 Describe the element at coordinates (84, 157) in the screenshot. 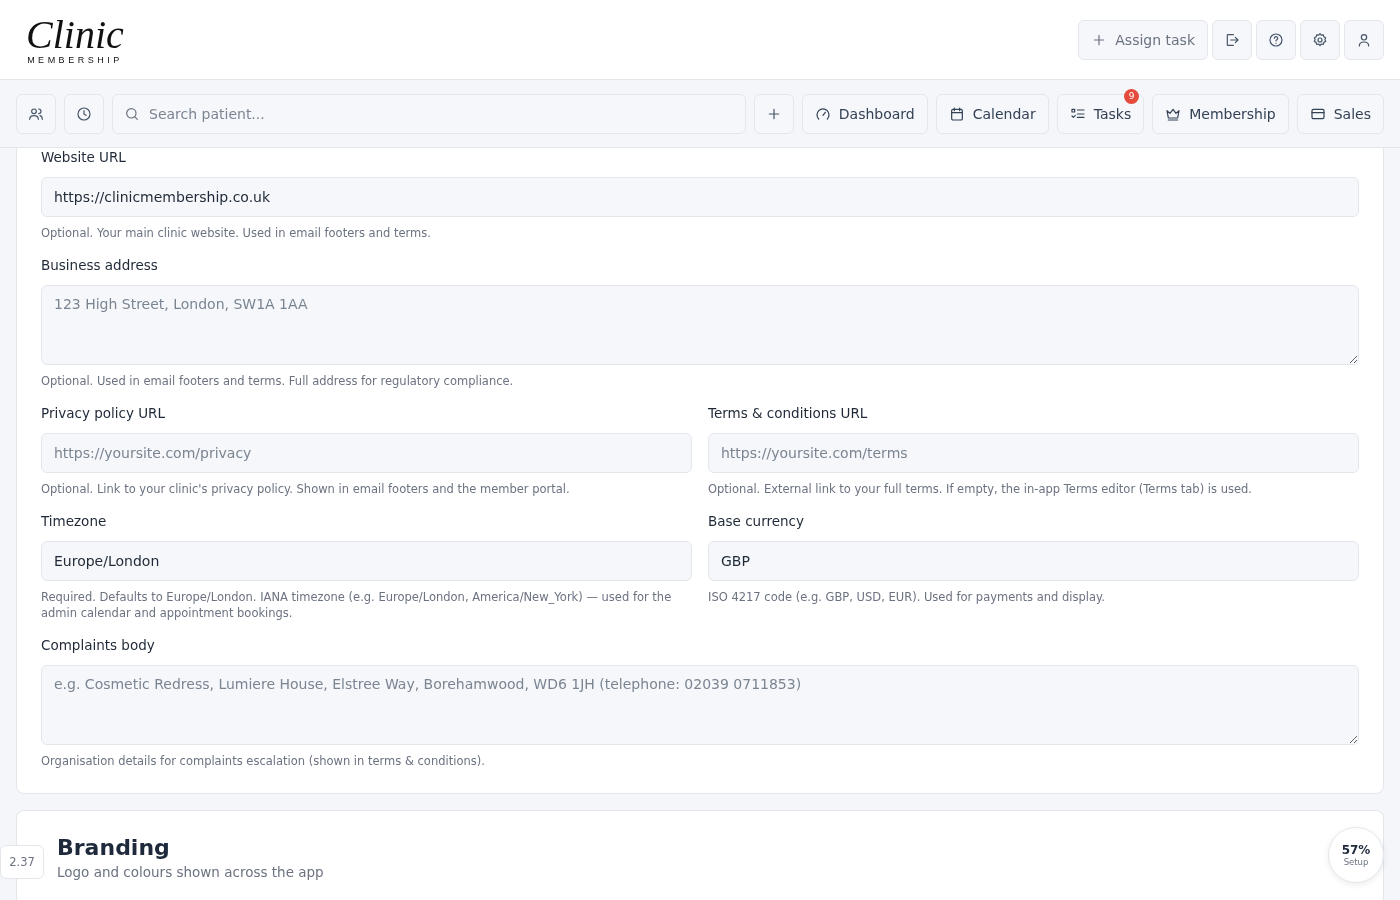

I see `field-label: Website URL` at that location.